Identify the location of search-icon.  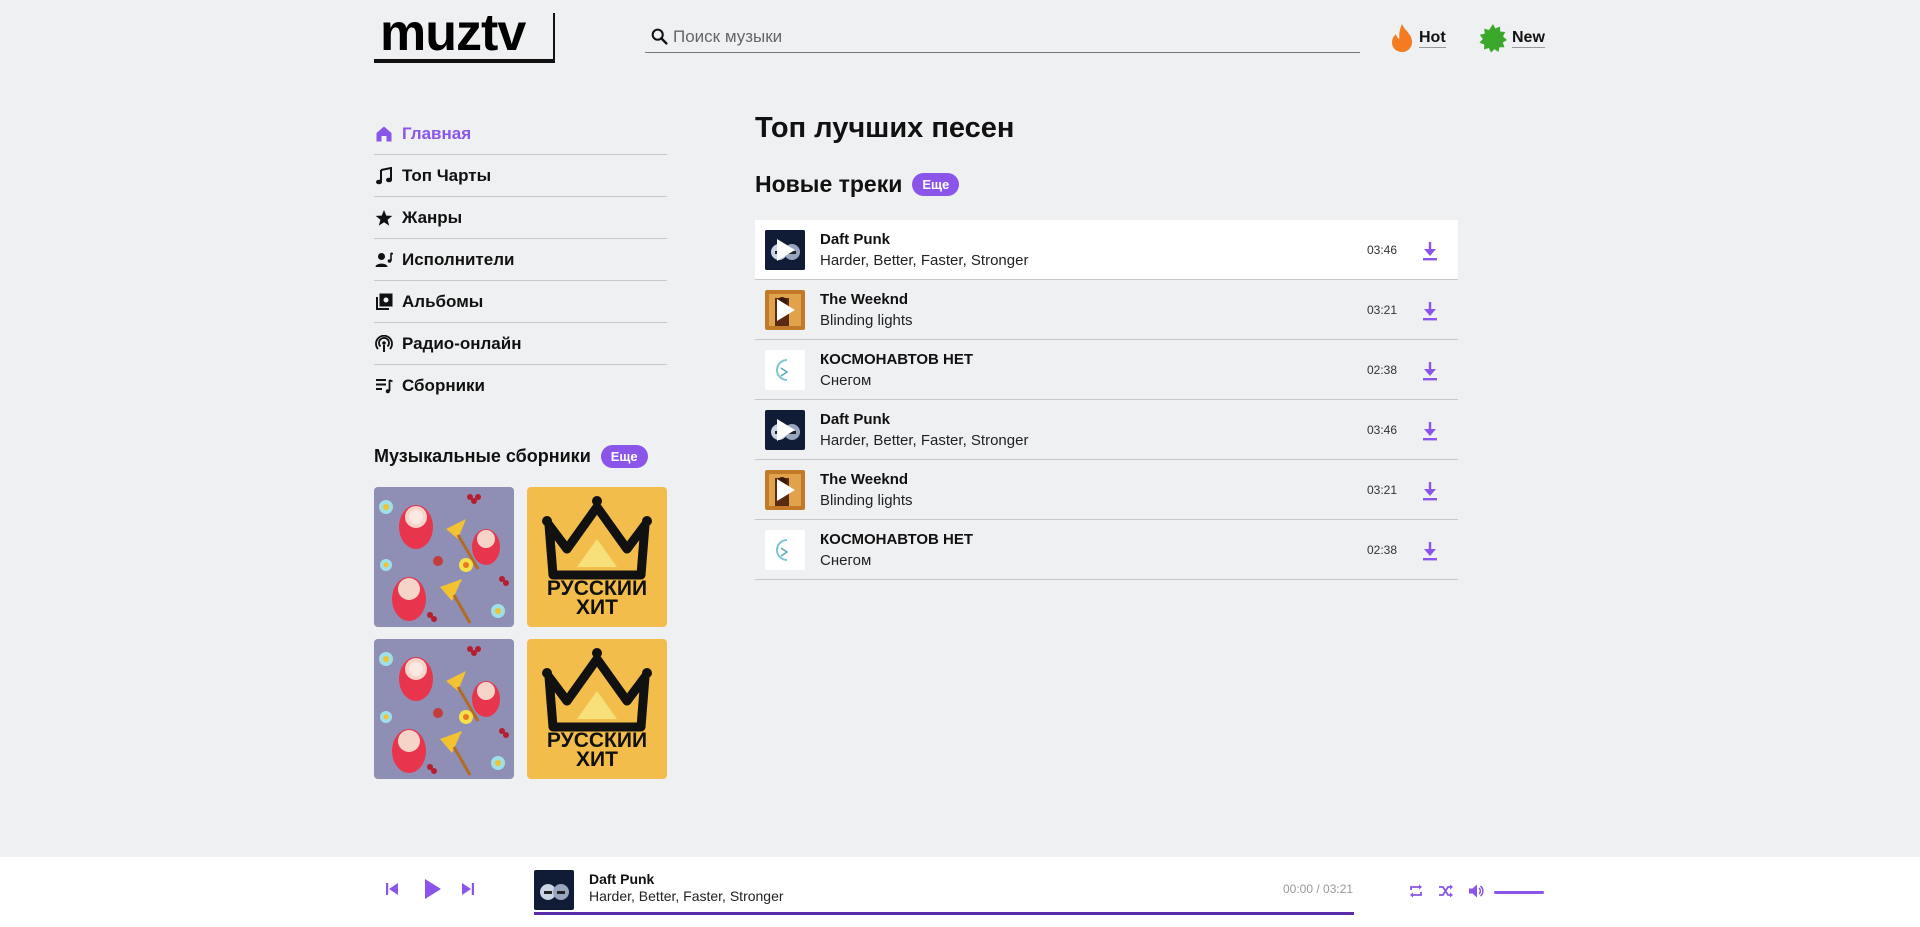
(659, 36).